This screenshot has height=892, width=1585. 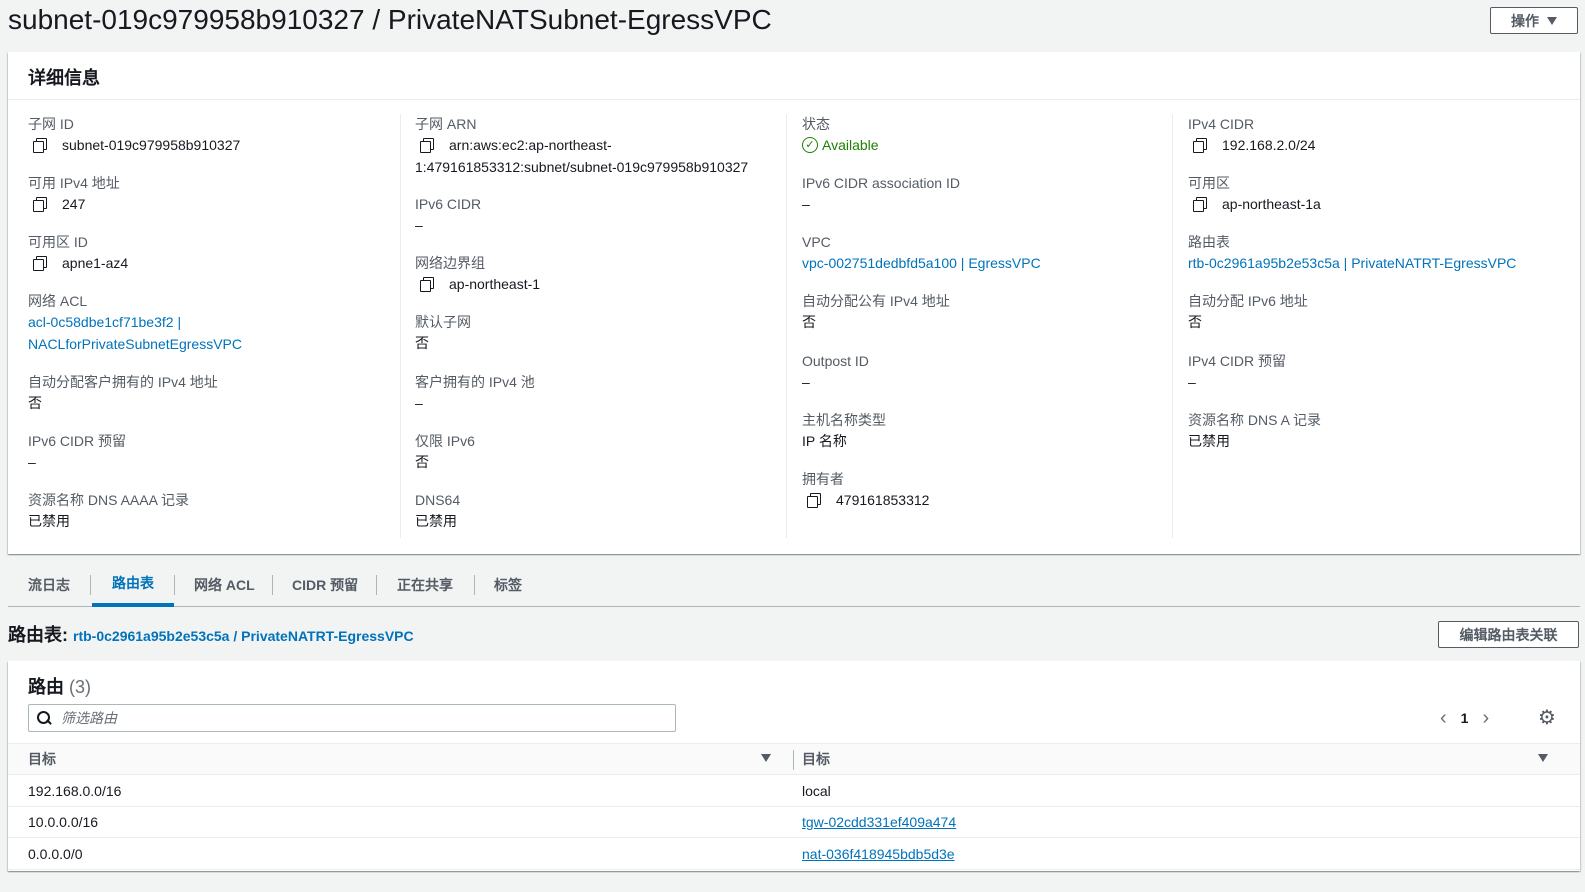 I want to click on chevron-right-icon: ›, so click(x=1485, y=718).